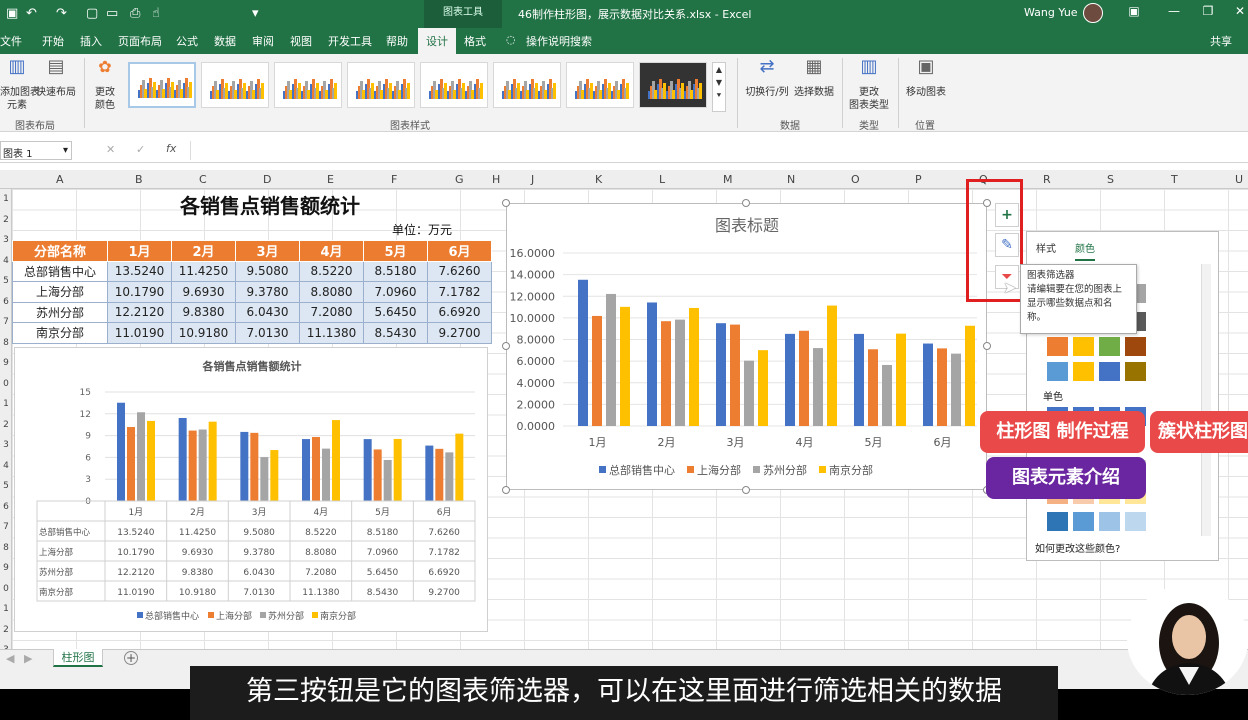  Describe the element at coordinates (263, 41) in the screenshot. I see `tab-review: 审阅` at that location.